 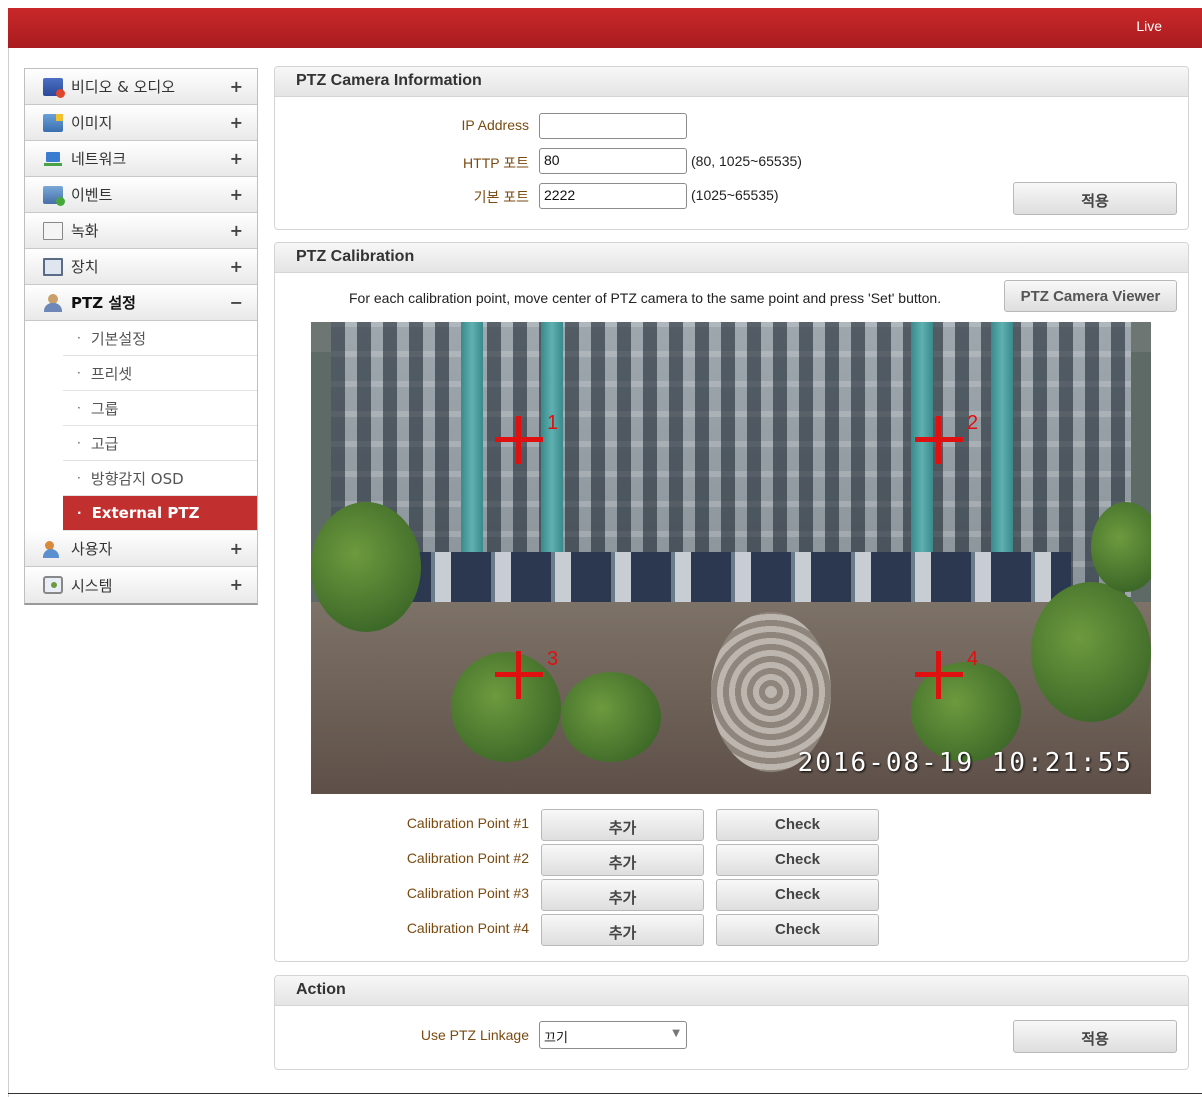 I want to click on viewer-button-label: PTZ Camera Viewer, so click(x=1090, y=296).